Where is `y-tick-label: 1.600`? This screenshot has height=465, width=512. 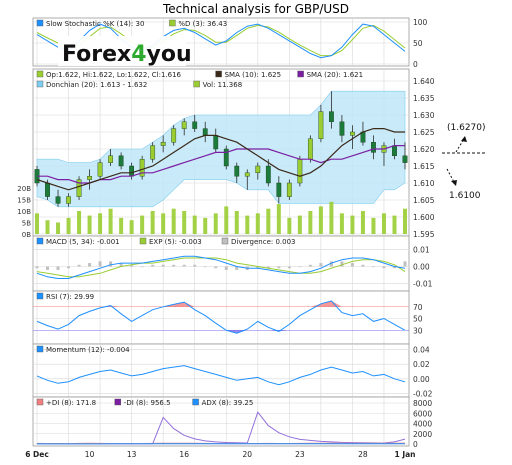
y-tick-label: 1.600 is located at coordinates (424, 217).